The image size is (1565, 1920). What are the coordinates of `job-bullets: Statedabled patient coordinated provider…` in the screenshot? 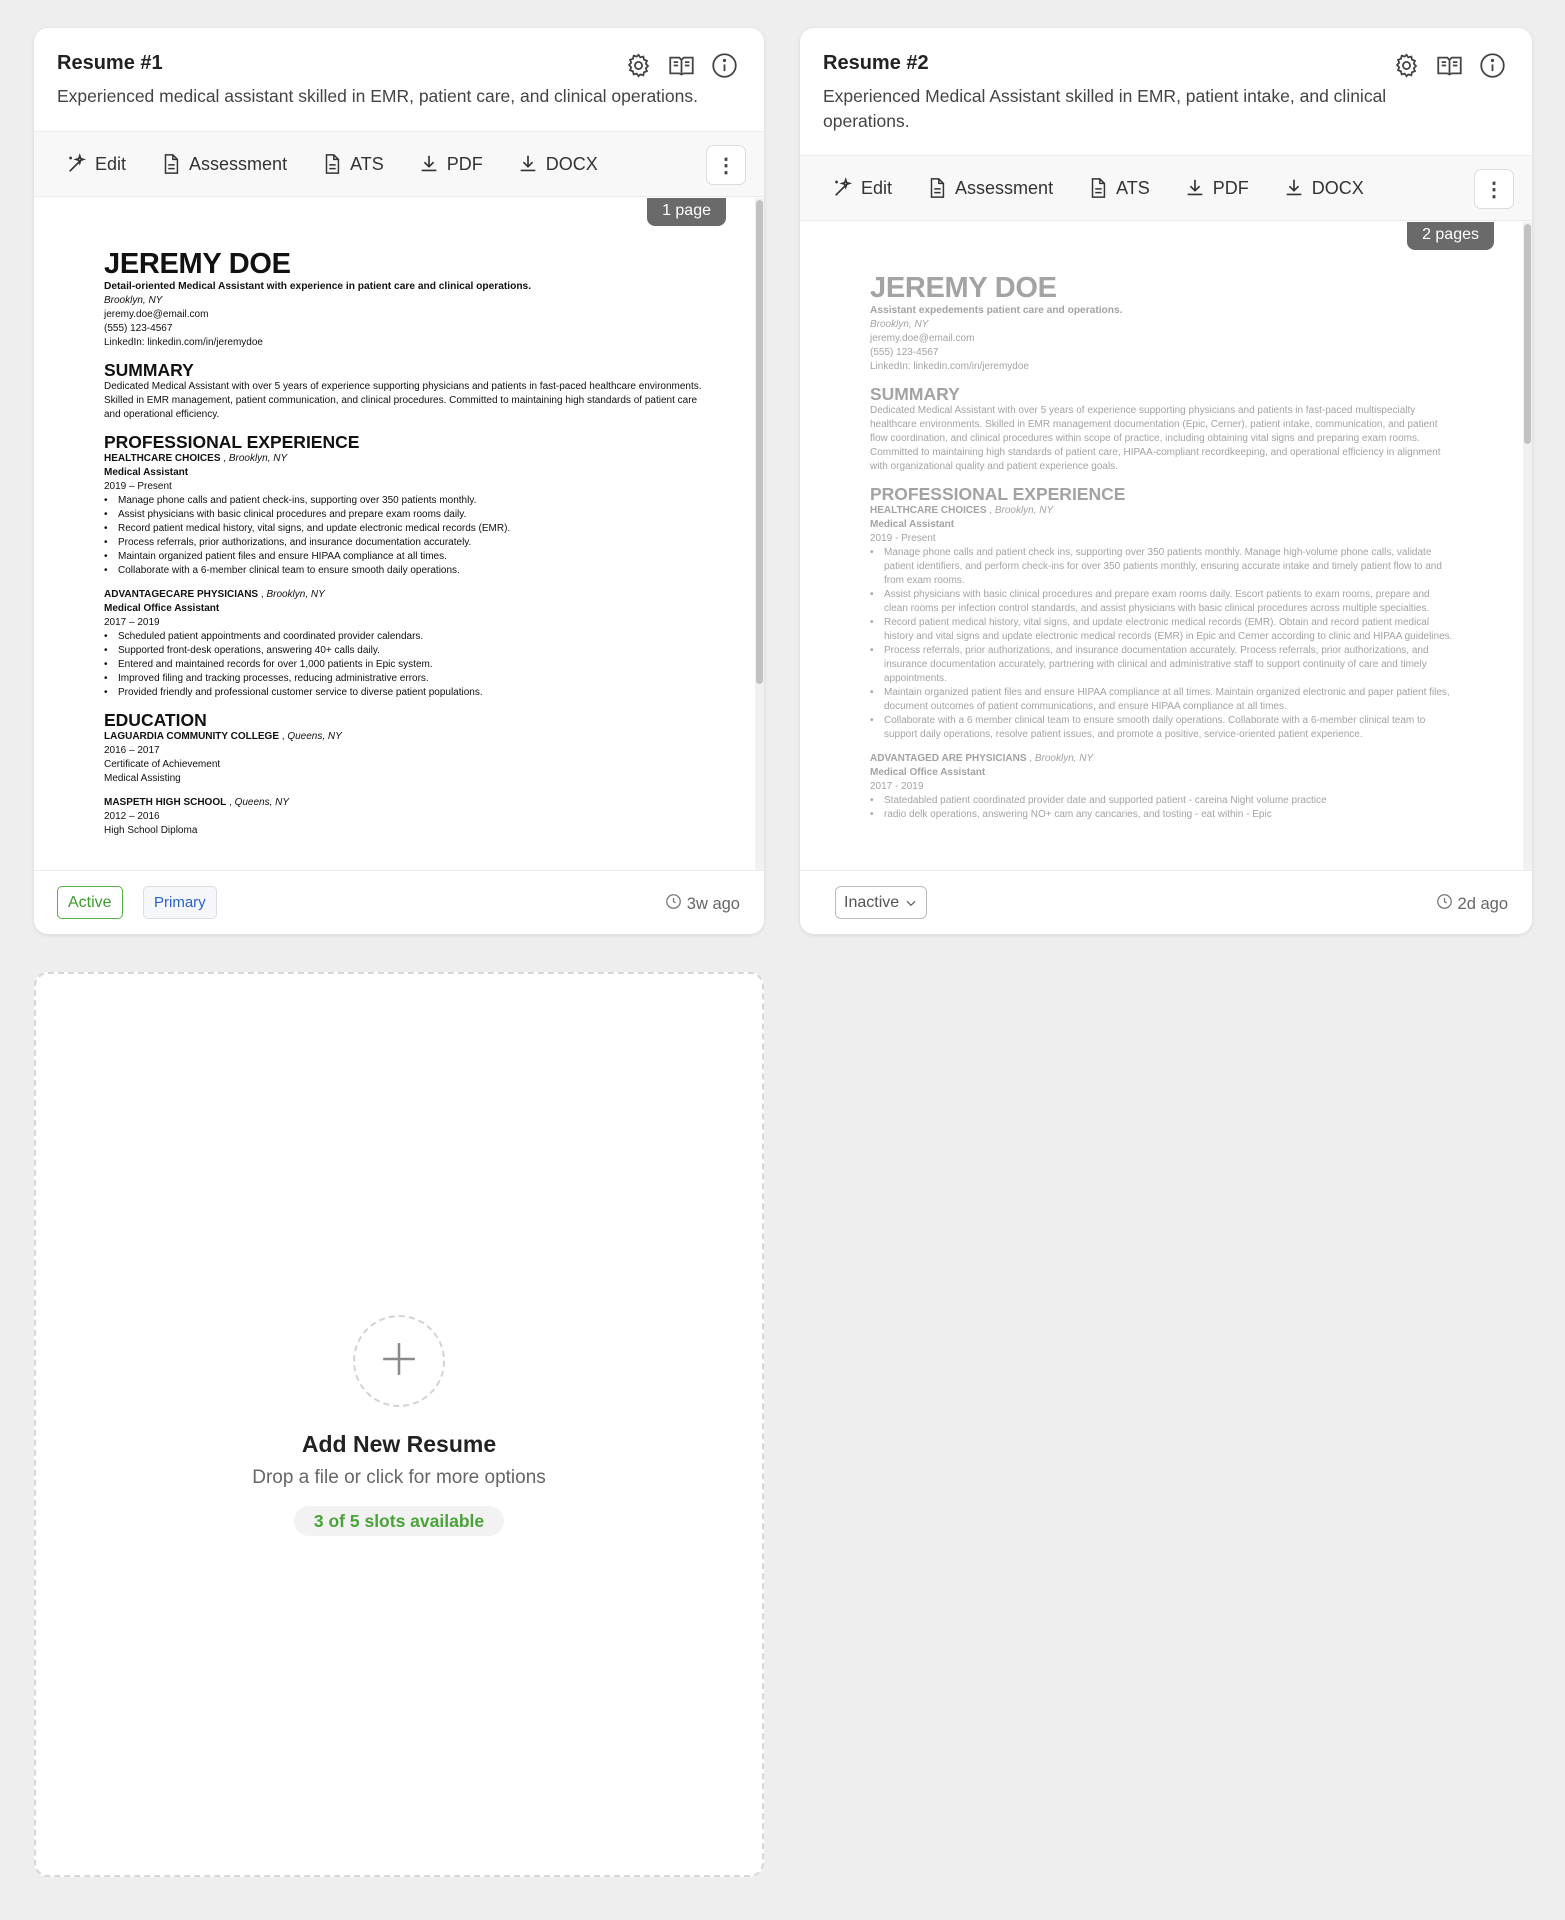 It's located at (1162, 808).